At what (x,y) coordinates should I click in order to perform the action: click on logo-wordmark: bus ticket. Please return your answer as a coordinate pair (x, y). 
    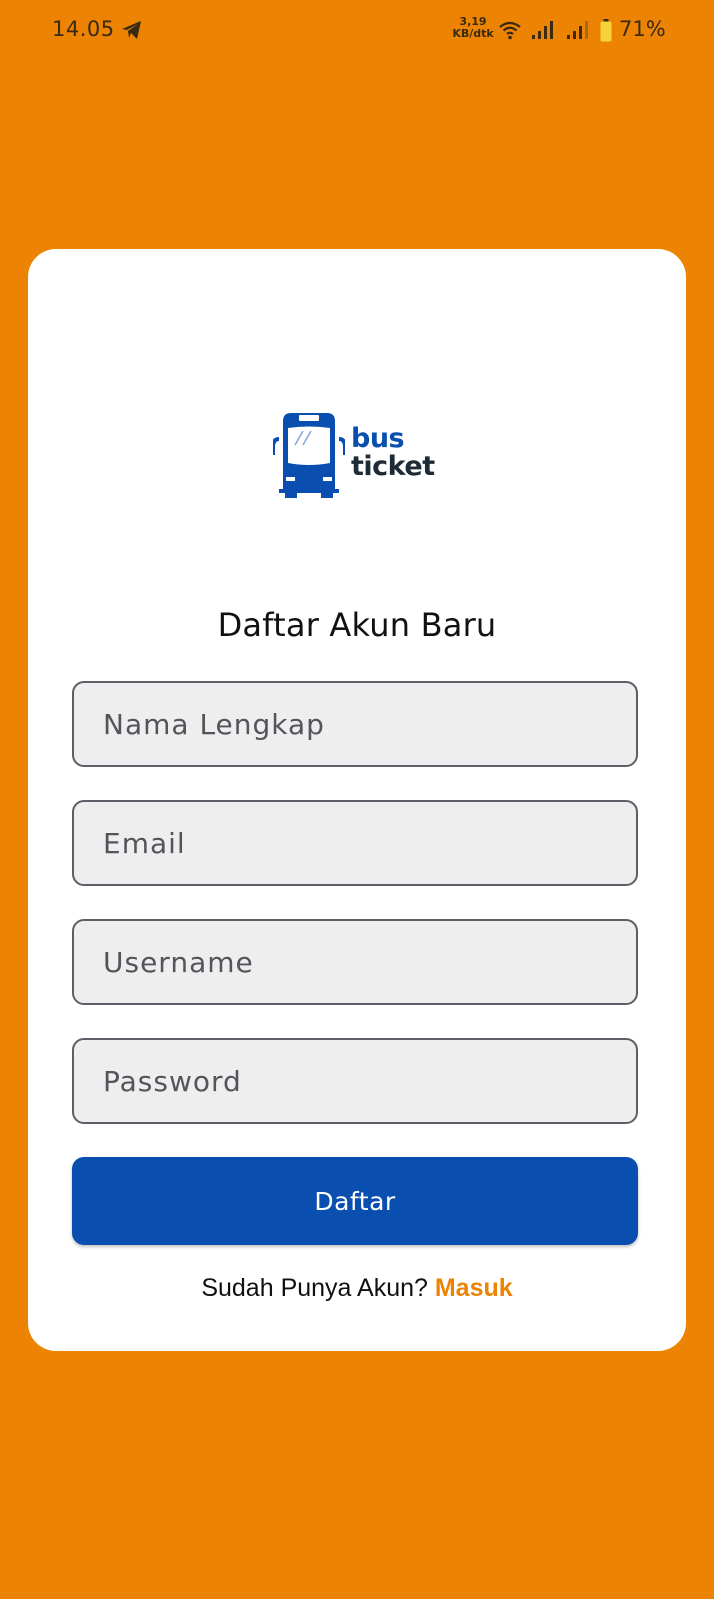
    Looking at the image, I should click on (393, 453).